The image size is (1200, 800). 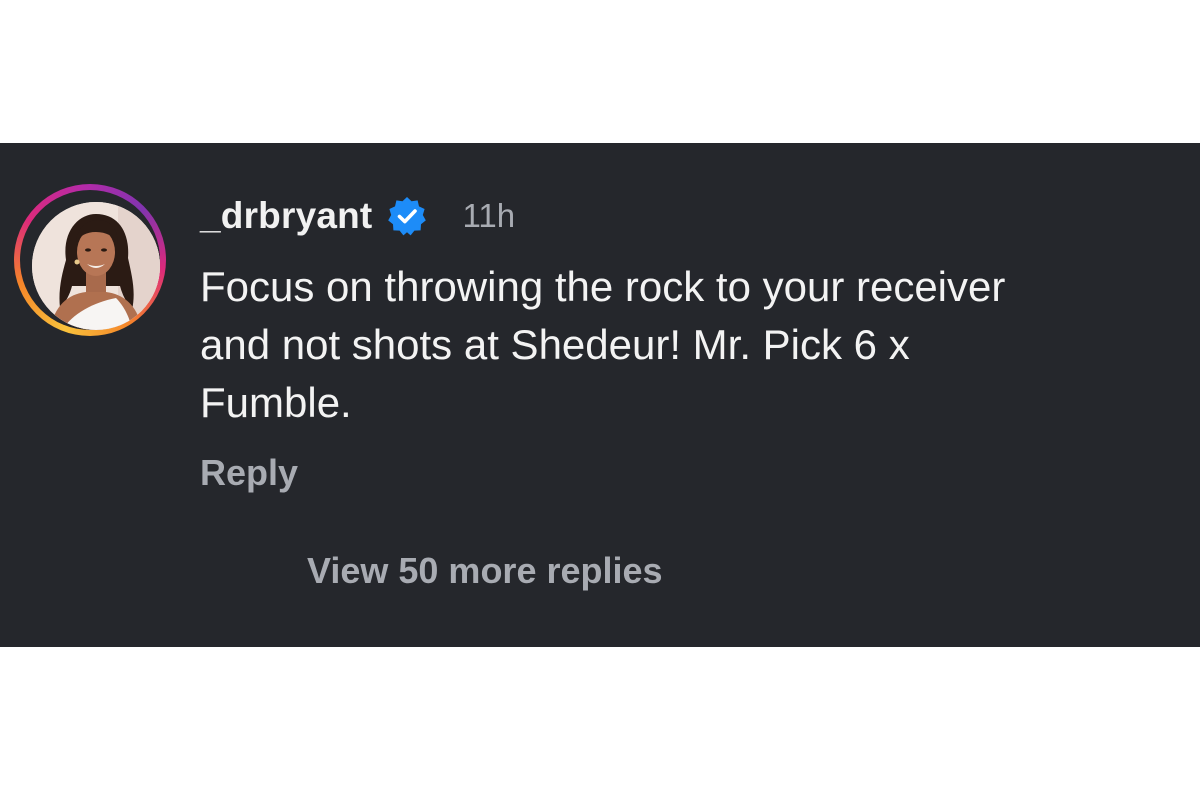 I want to click on avatar-story-ring, so click(x=90, y=260).